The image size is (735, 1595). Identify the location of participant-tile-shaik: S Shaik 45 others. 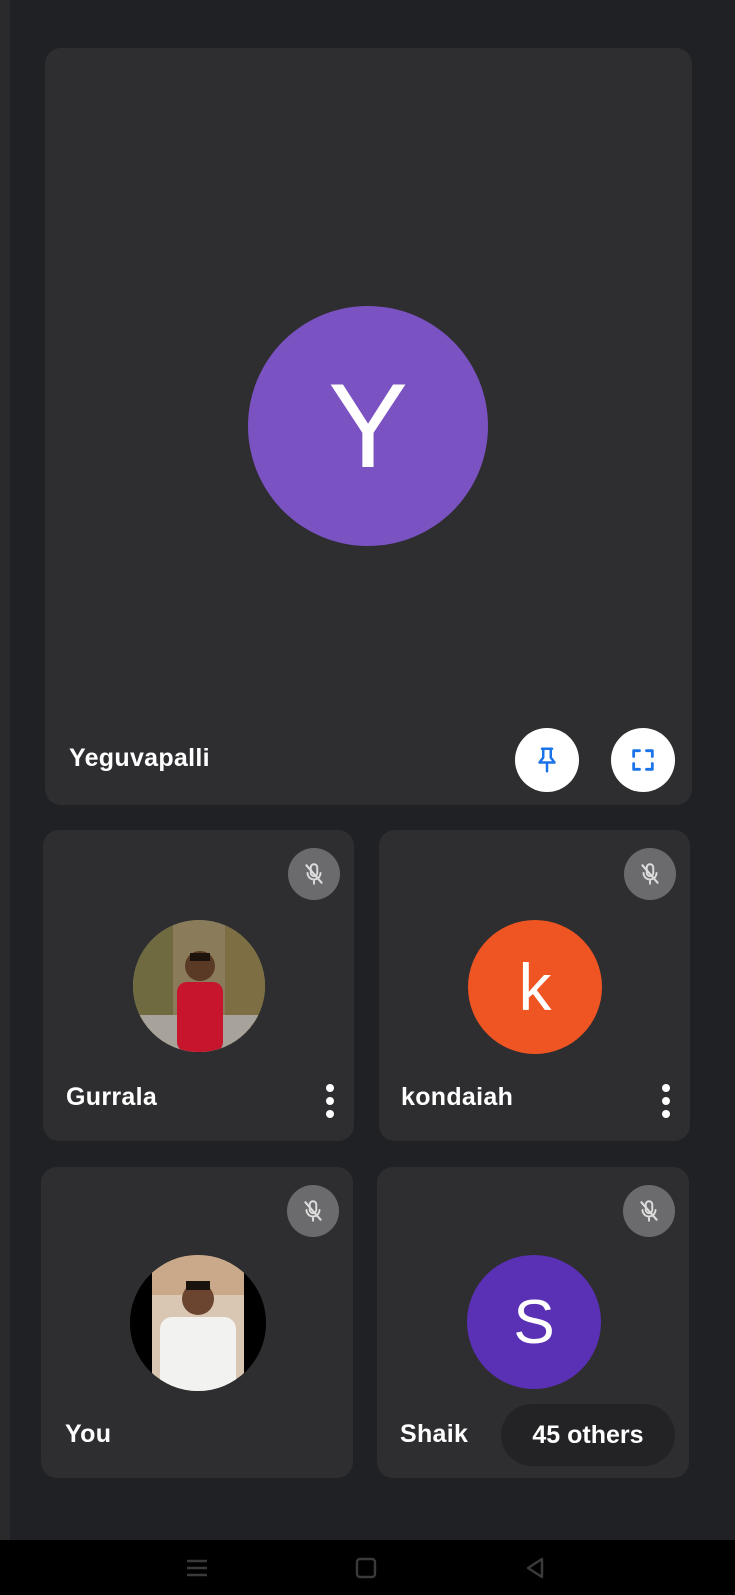
(533, 1322).